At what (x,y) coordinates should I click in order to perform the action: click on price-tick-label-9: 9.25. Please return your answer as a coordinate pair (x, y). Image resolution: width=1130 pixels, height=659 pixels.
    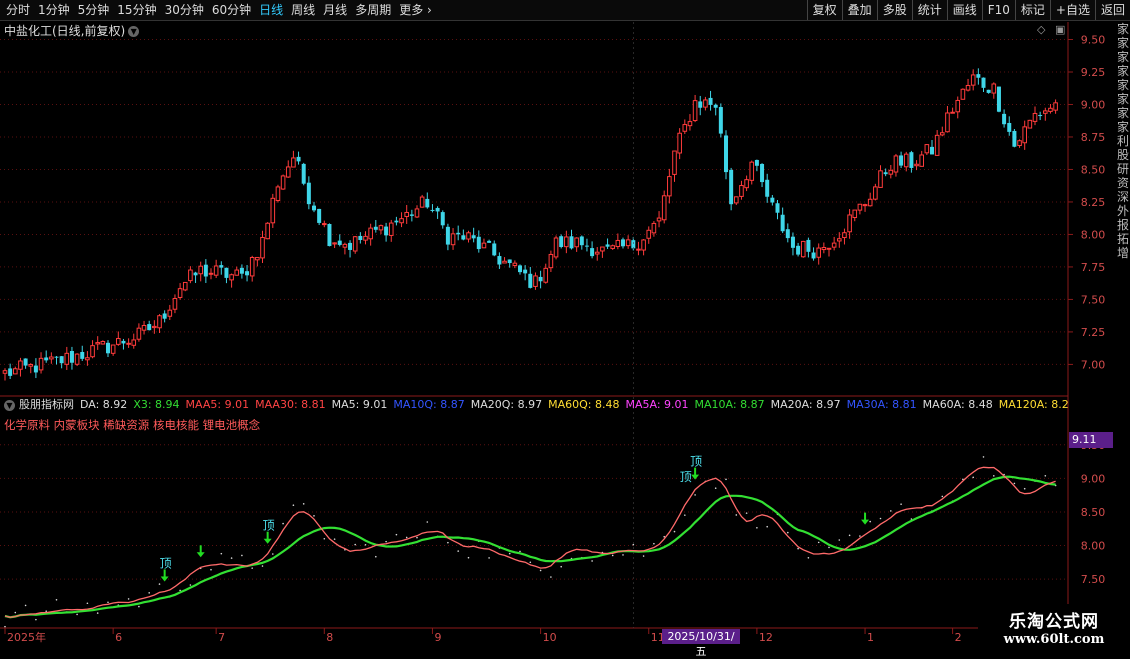
    Looking at the image, I should click on (1093, 72).